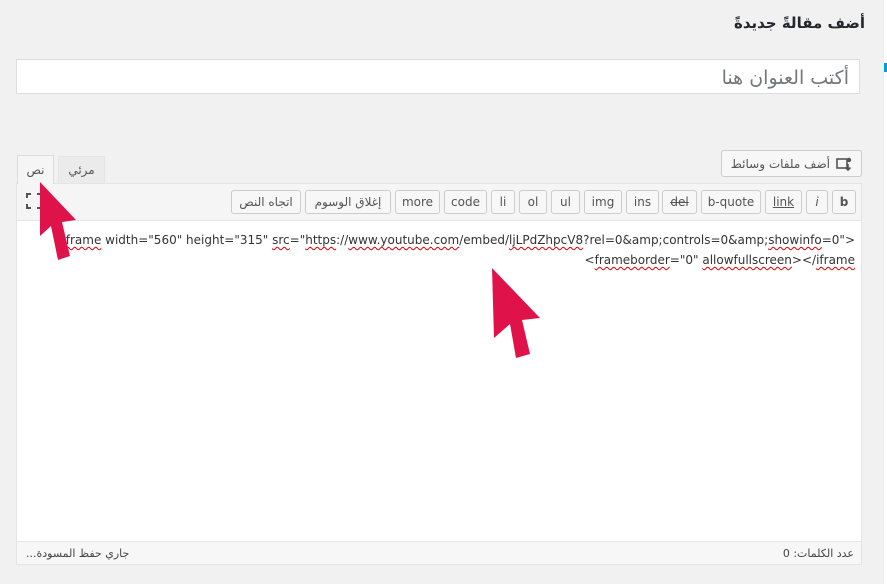 Image resolution: width=887 pixels, height=584 pixels. I want to click on qt-img-button: img, so click(603, 202).